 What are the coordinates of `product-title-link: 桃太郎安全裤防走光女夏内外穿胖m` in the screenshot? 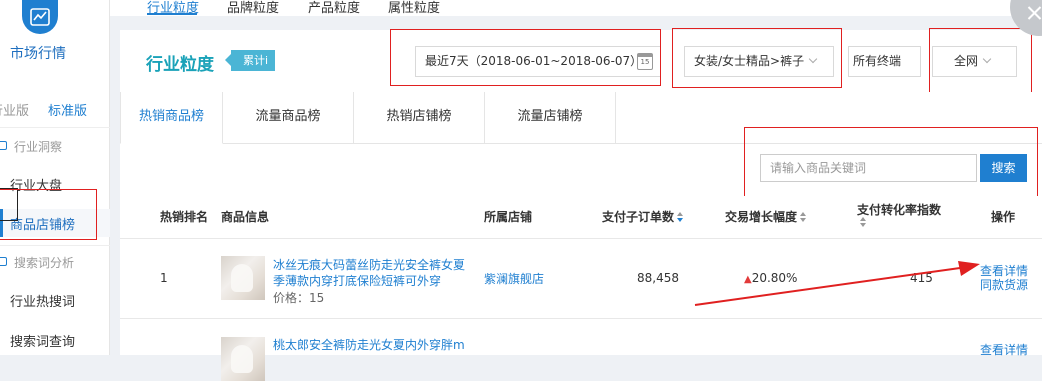 It's located at (369, 345).